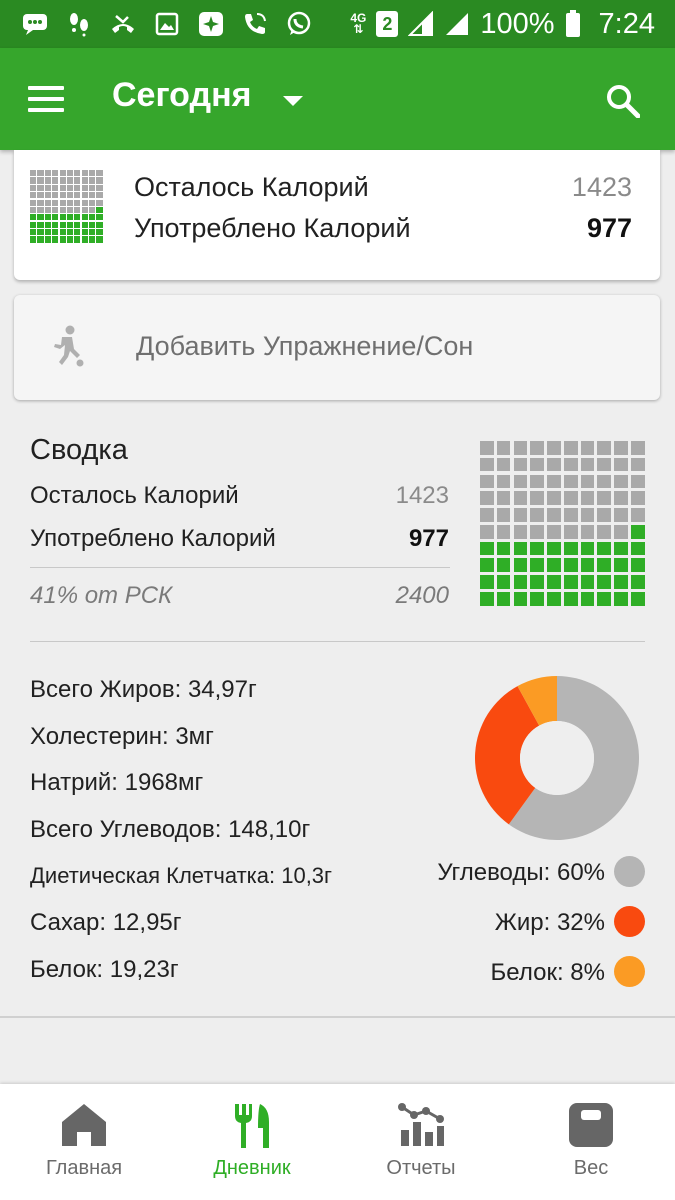  Describe the element at coordinates (84, 1125) in the screenshot. I see `home-icon` at that location.